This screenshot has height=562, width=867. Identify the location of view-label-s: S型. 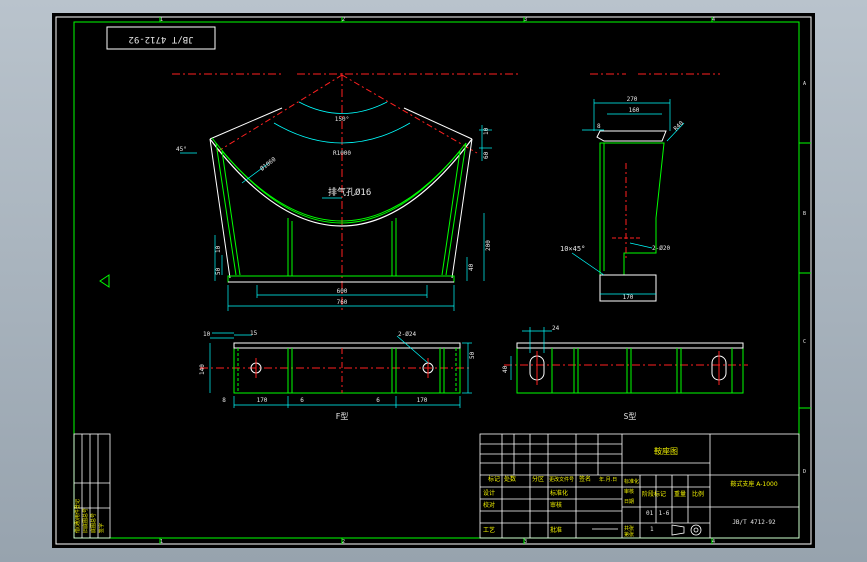
(630, 416).